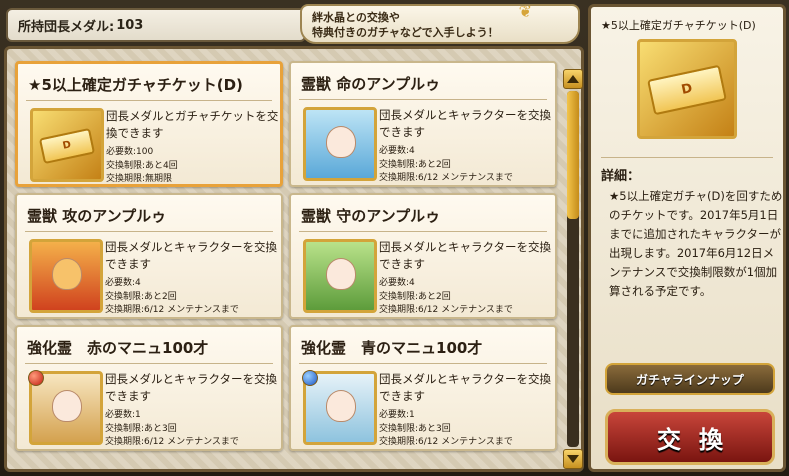 This screenshot has height=476, width=789. What do you see at coordinates (405, 32) in the screenshot?
I see `banner-line-2: 特典付きのガチャなどで入手しよう！` at bounding box center [405, 32].